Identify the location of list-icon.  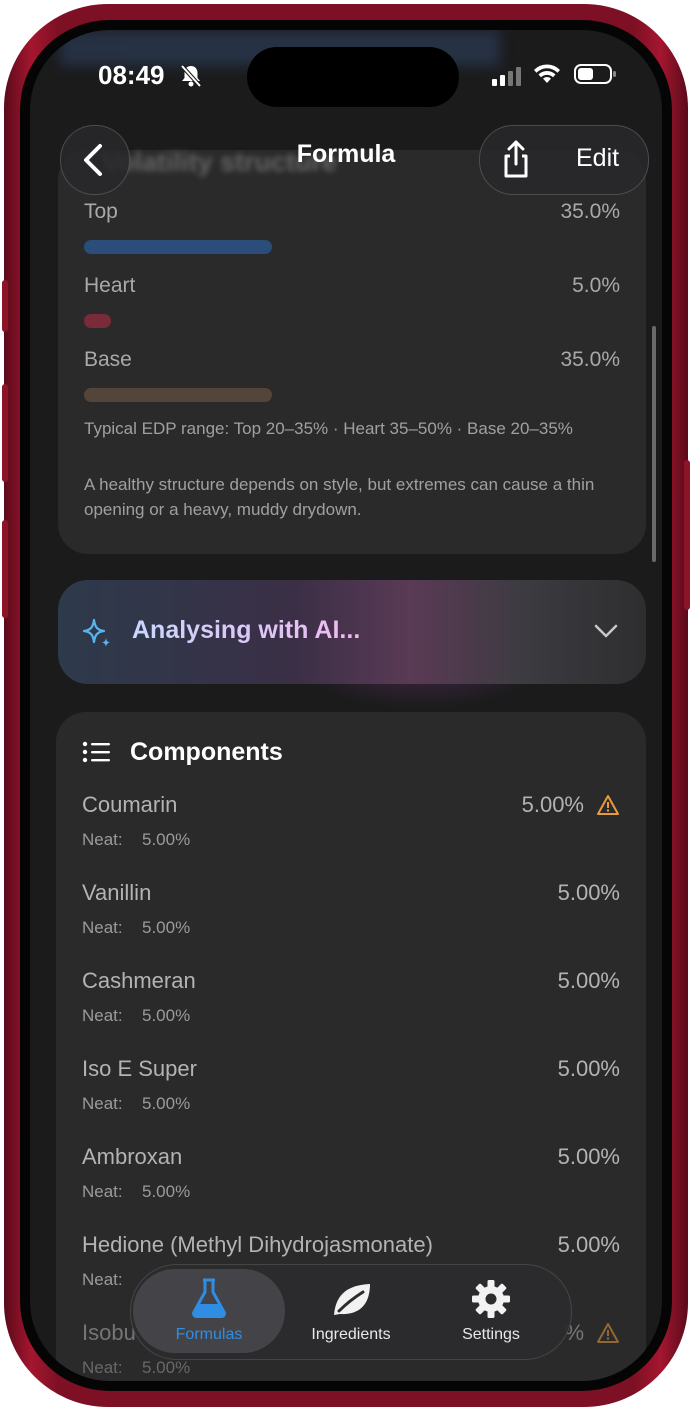
(97, 754).